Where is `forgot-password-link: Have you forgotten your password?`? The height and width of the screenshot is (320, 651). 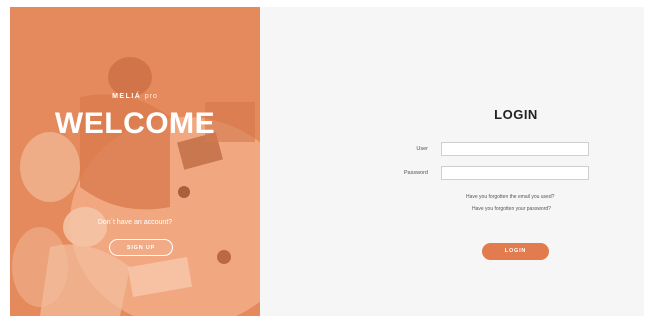 forgot-password-link: Have you forgotten your password? is located at coordinates (511, 209).